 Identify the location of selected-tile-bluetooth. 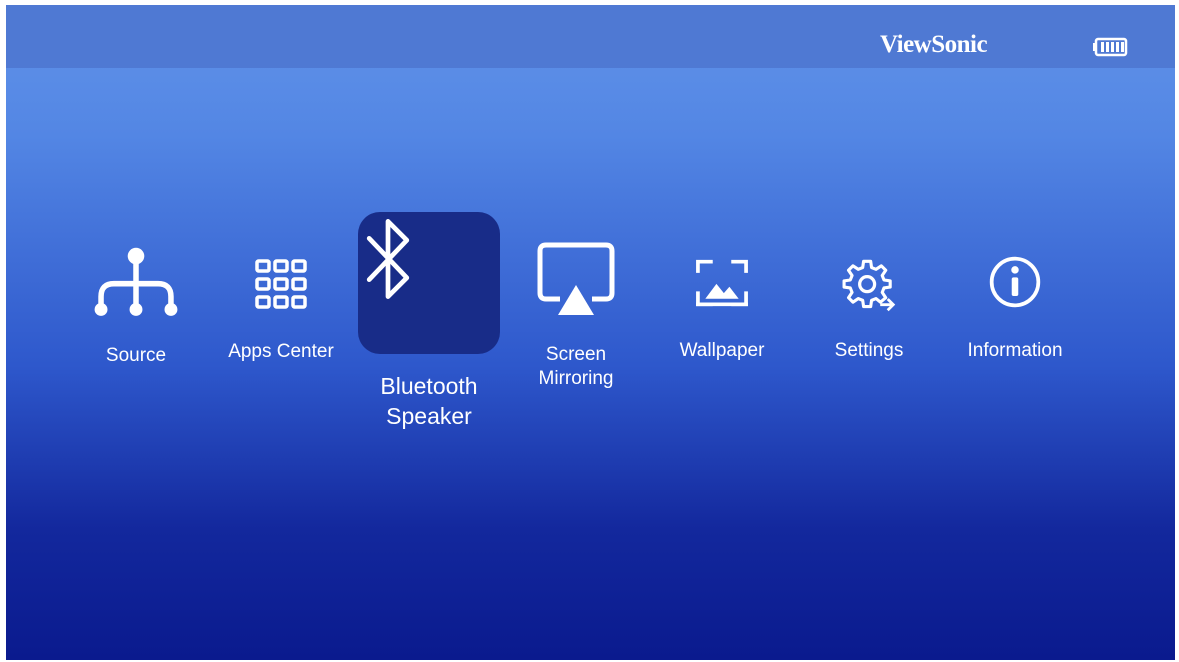
(429, 283).